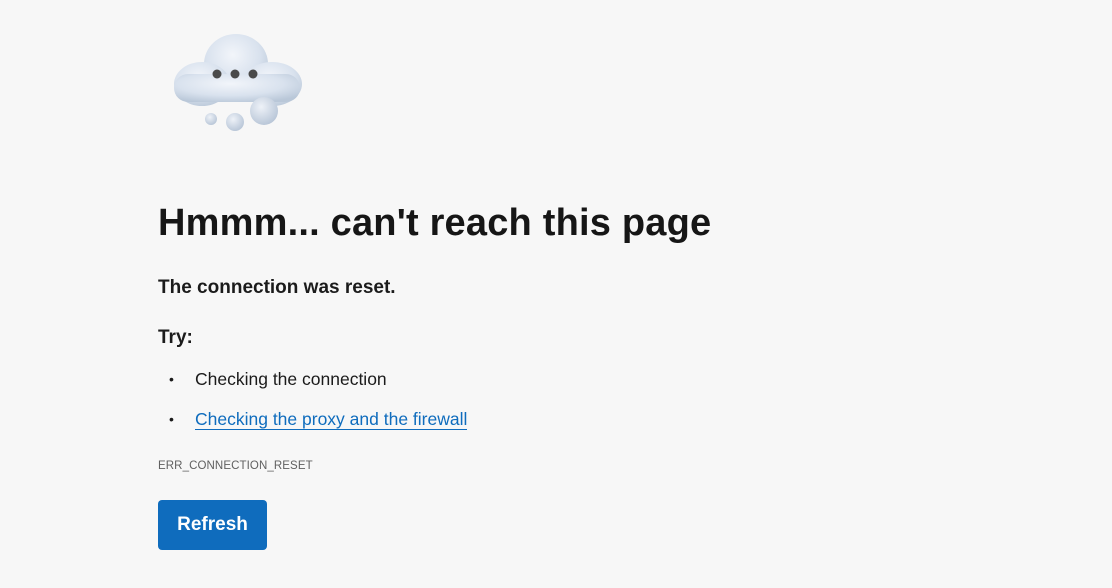 Image resolution: width=1112 pixels, height=588 pixels. Describe the element at coordinates (508, 379) in the screenshot. I see `list-item: • Checking the connection` at that location.